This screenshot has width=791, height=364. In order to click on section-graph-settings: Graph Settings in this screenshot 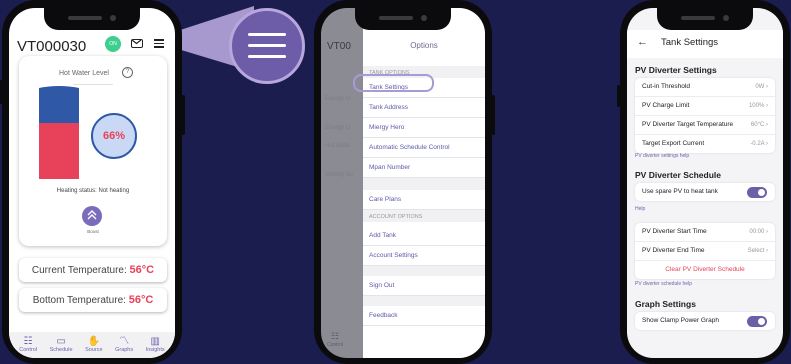, I will do `click(665, 304)`.